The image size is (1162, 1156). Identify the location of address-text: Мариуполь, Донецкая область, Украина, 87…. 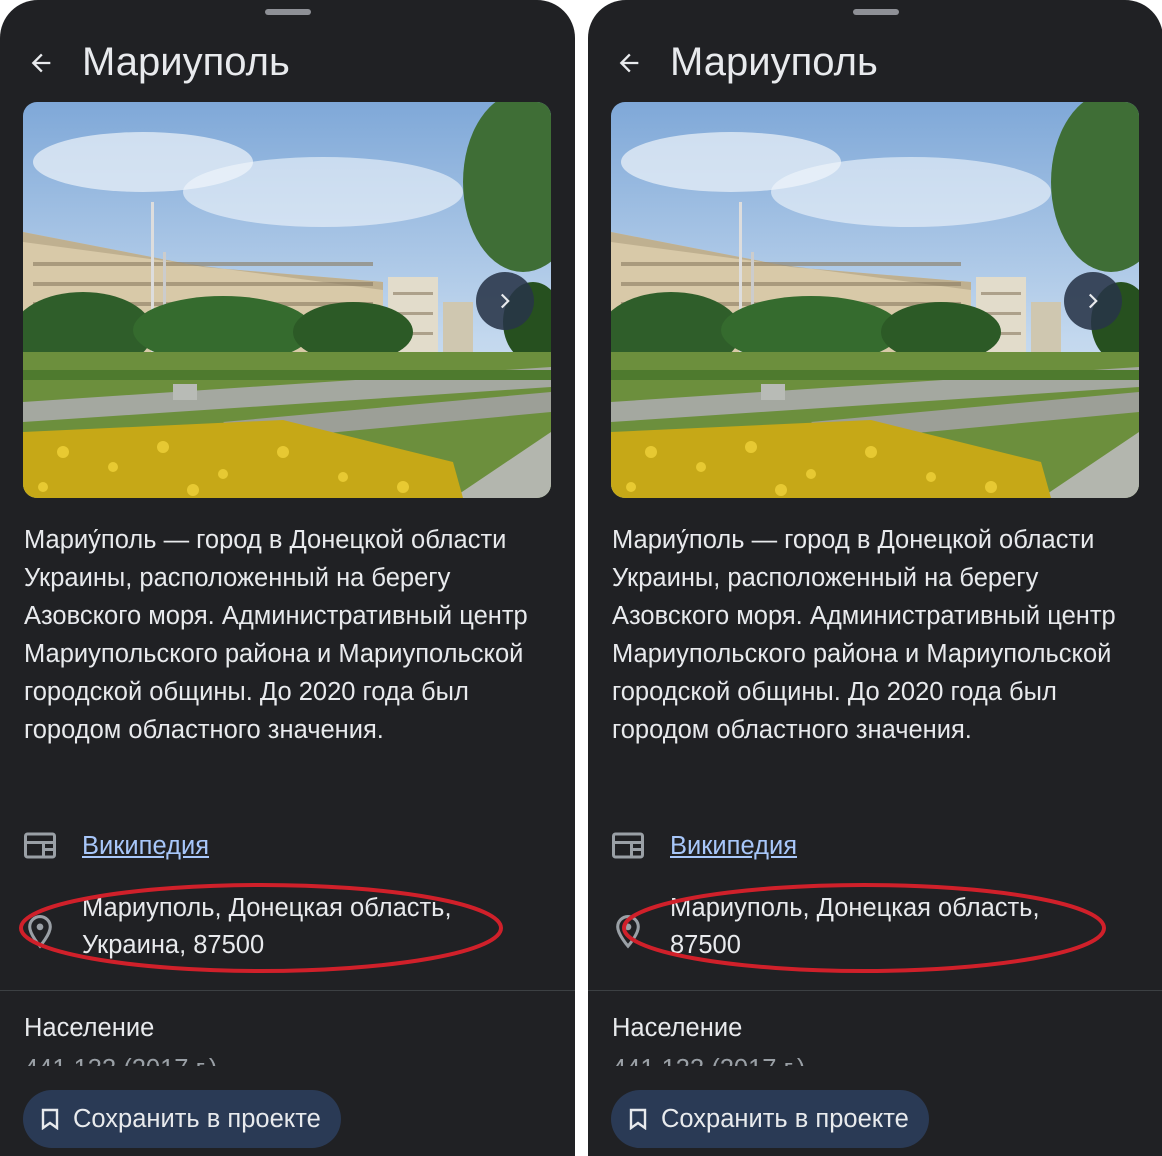
(292, 927).